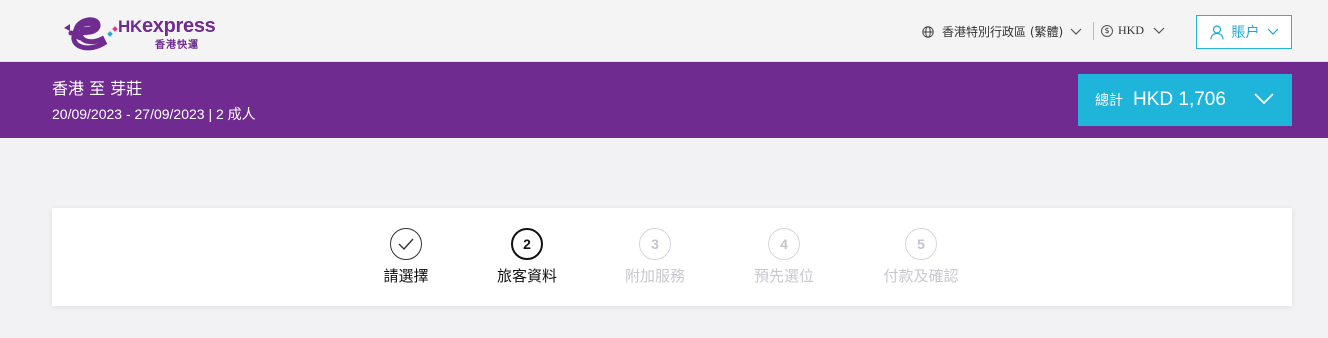  I want to click on step-add-ons: 3 附加服務, so click(655, 257).